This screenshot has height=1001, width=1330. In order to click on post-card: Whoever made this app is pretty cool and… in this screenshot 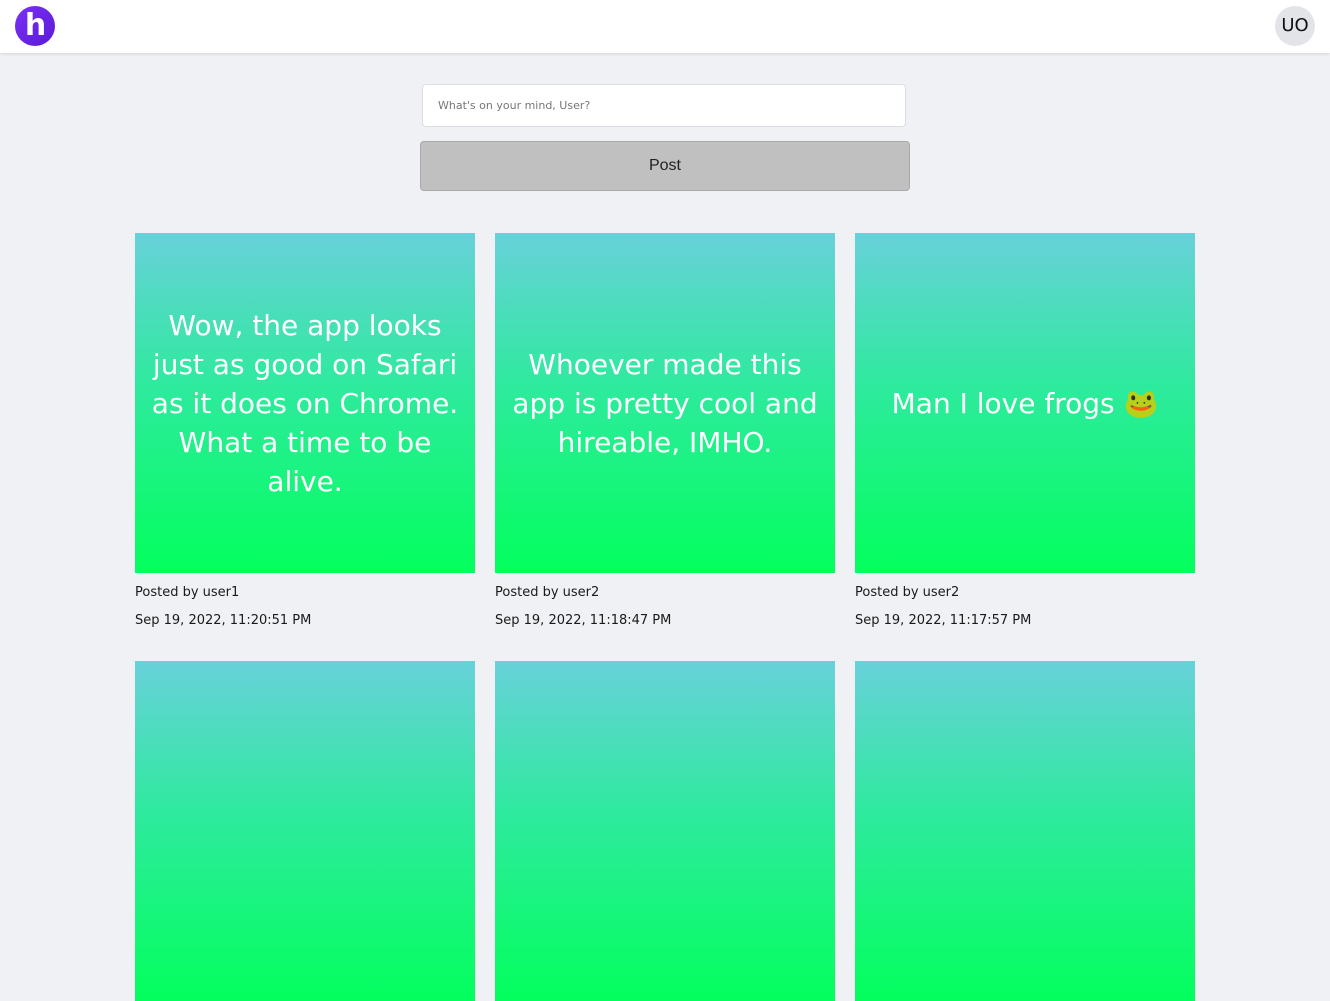, I will do `click(665, 434)`.